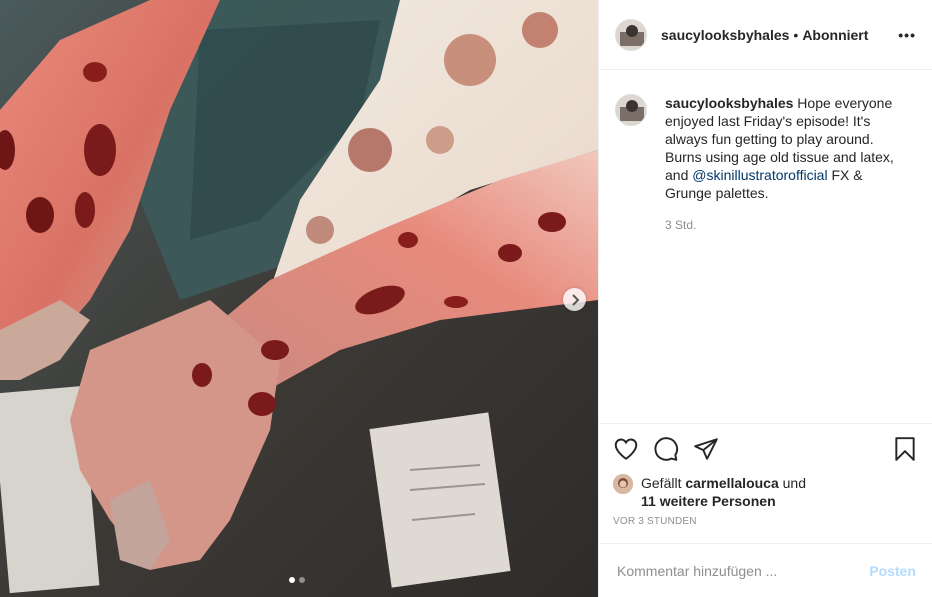 Image resolution: width=932 pixels, height=597 pixels. Describe the element at coordinates (708, 501) in the screenshot. I see `likes-others-link: 11 weitere Personen` at that location.